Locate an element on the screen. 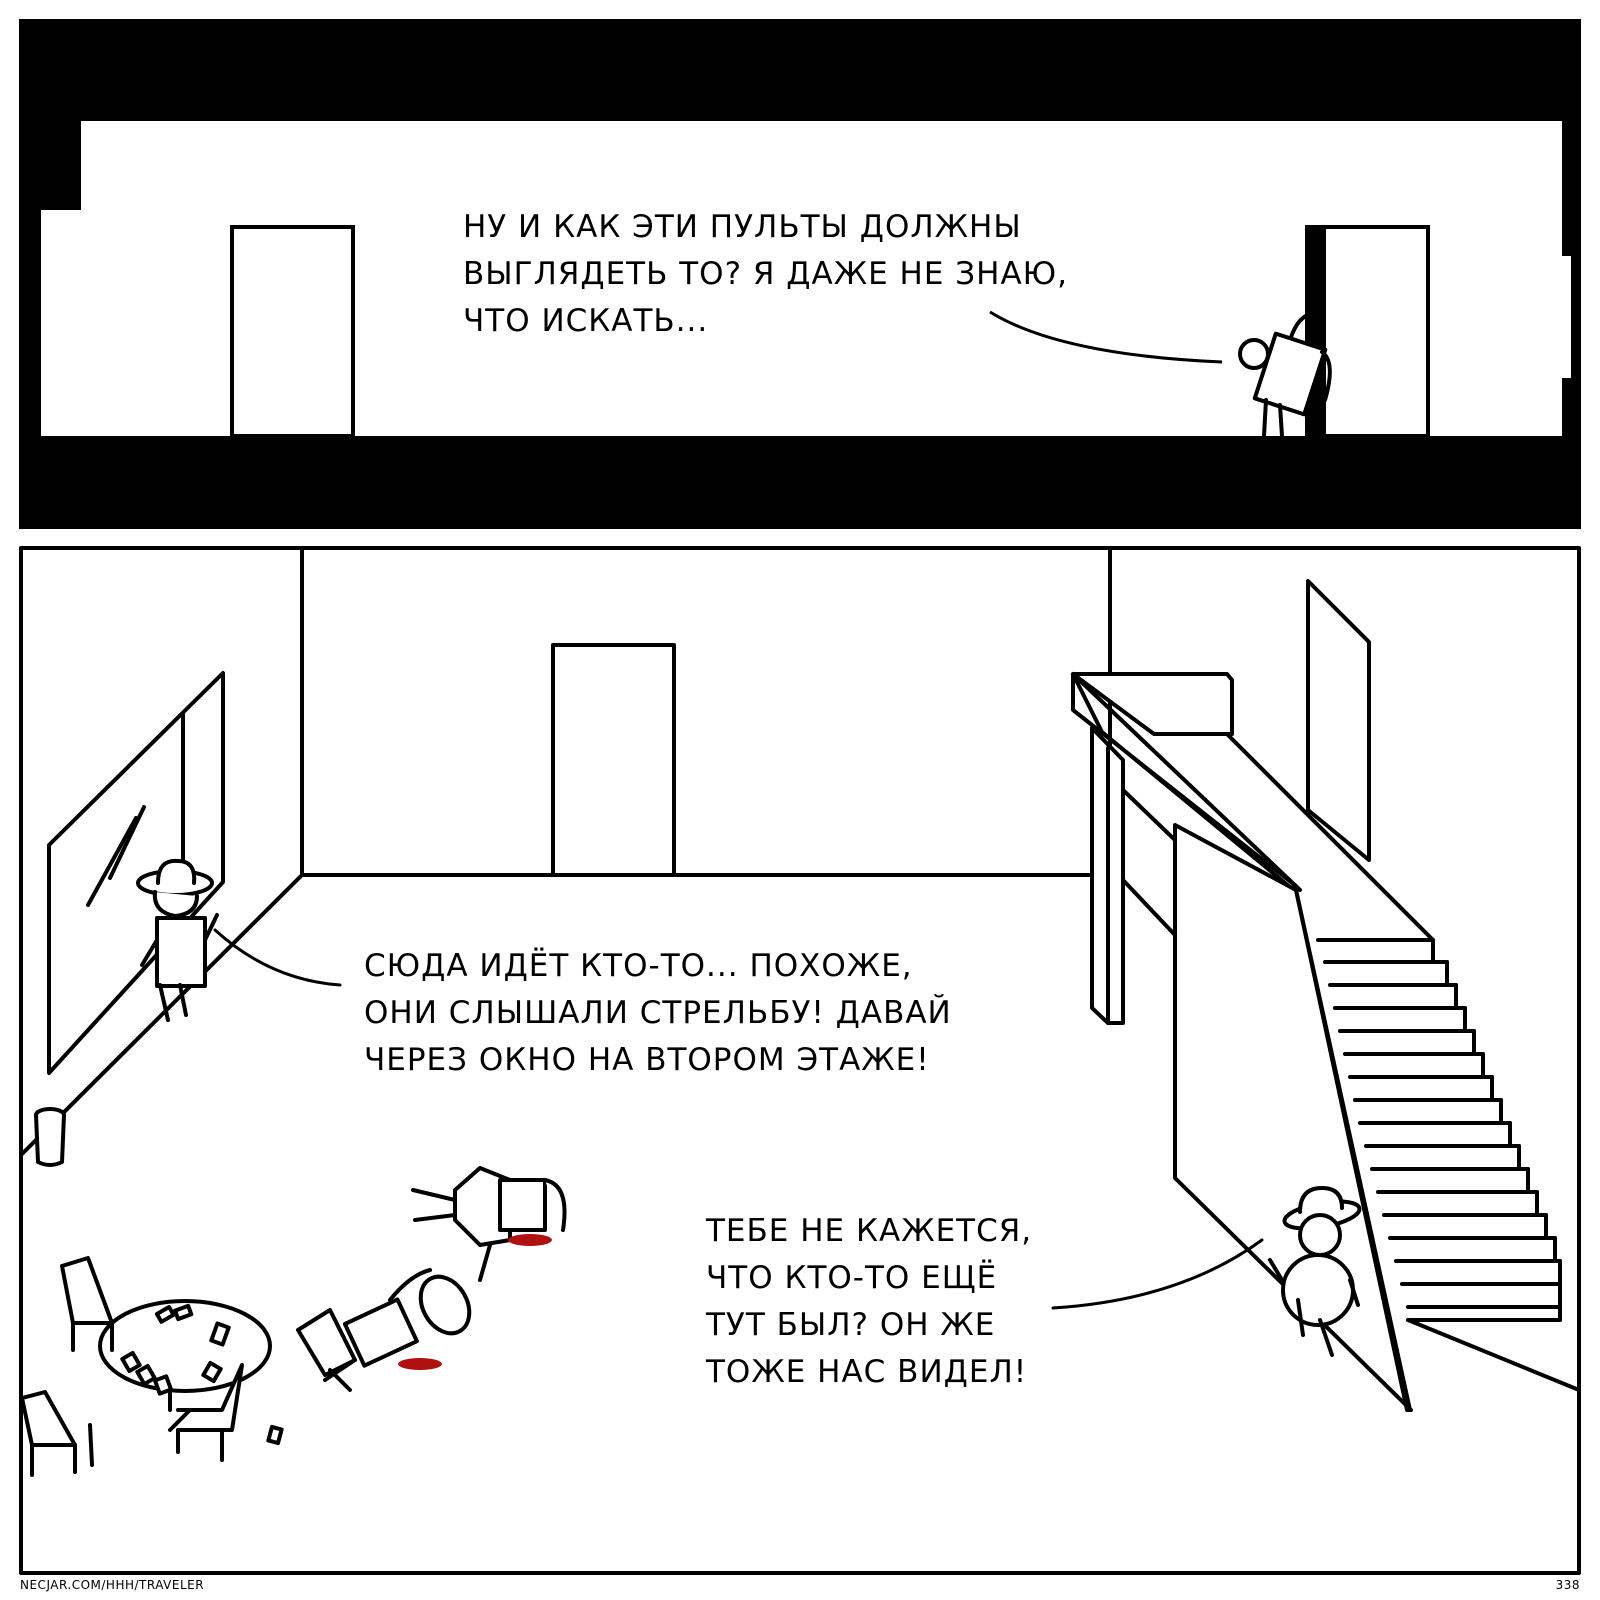 The width and height of the screenshot is (1600, 1600). speech-line: ВЫГЛЯДЕТЬ ТО? Я ДАЖЕ НЕ ЗНАЮ, is located at coordinates (765, 274).